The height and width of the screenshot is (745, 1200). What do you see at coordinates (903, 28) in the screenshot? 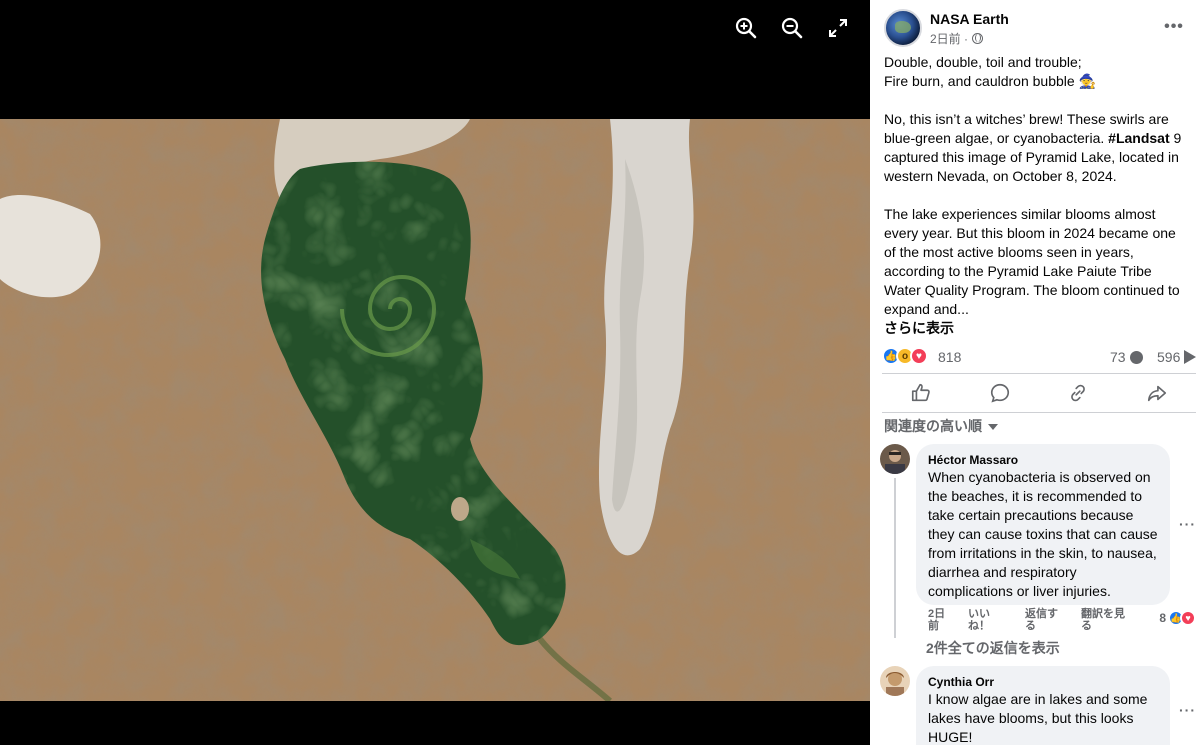
I see `page-avatar` at bounding box center [903, 28].